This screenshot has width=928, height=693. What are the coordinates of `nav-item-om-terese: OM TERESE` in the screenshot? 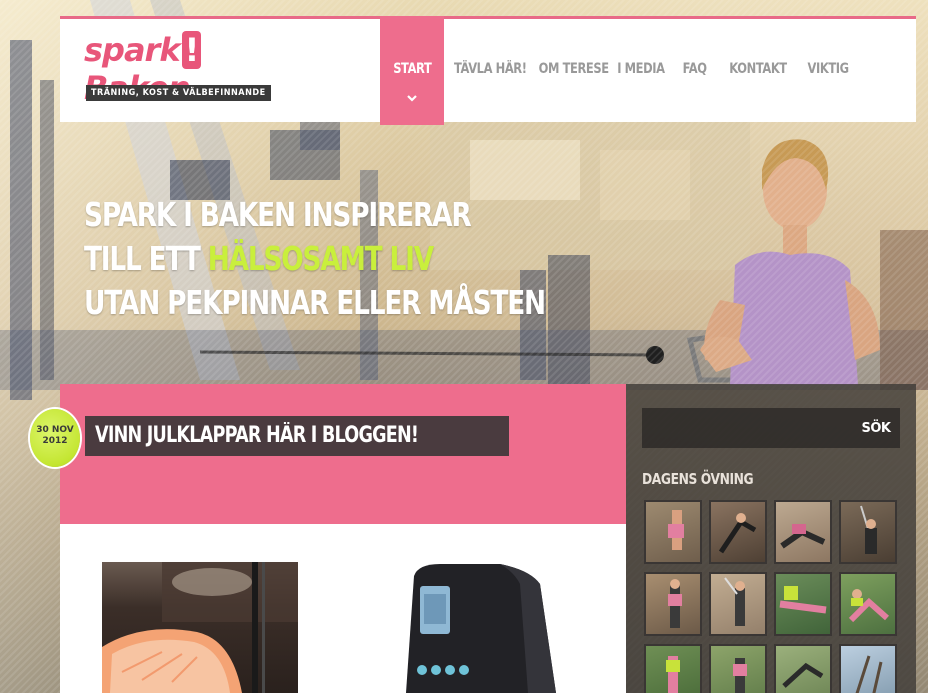 It's located at (573, 70).